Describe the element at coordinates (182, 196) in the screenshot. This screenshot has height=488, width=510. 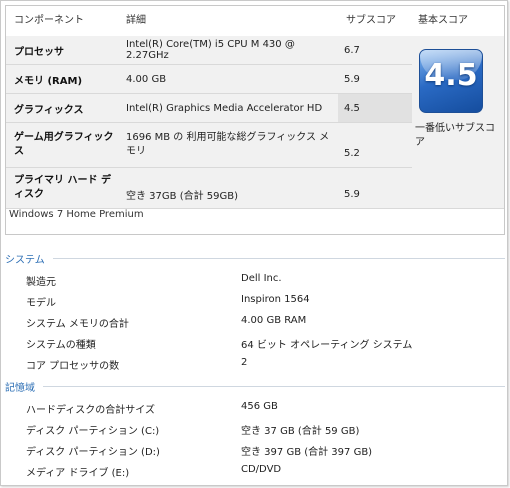
I see `detail-primary-disk: 空き 37GB (合計 59GB)` at that location.